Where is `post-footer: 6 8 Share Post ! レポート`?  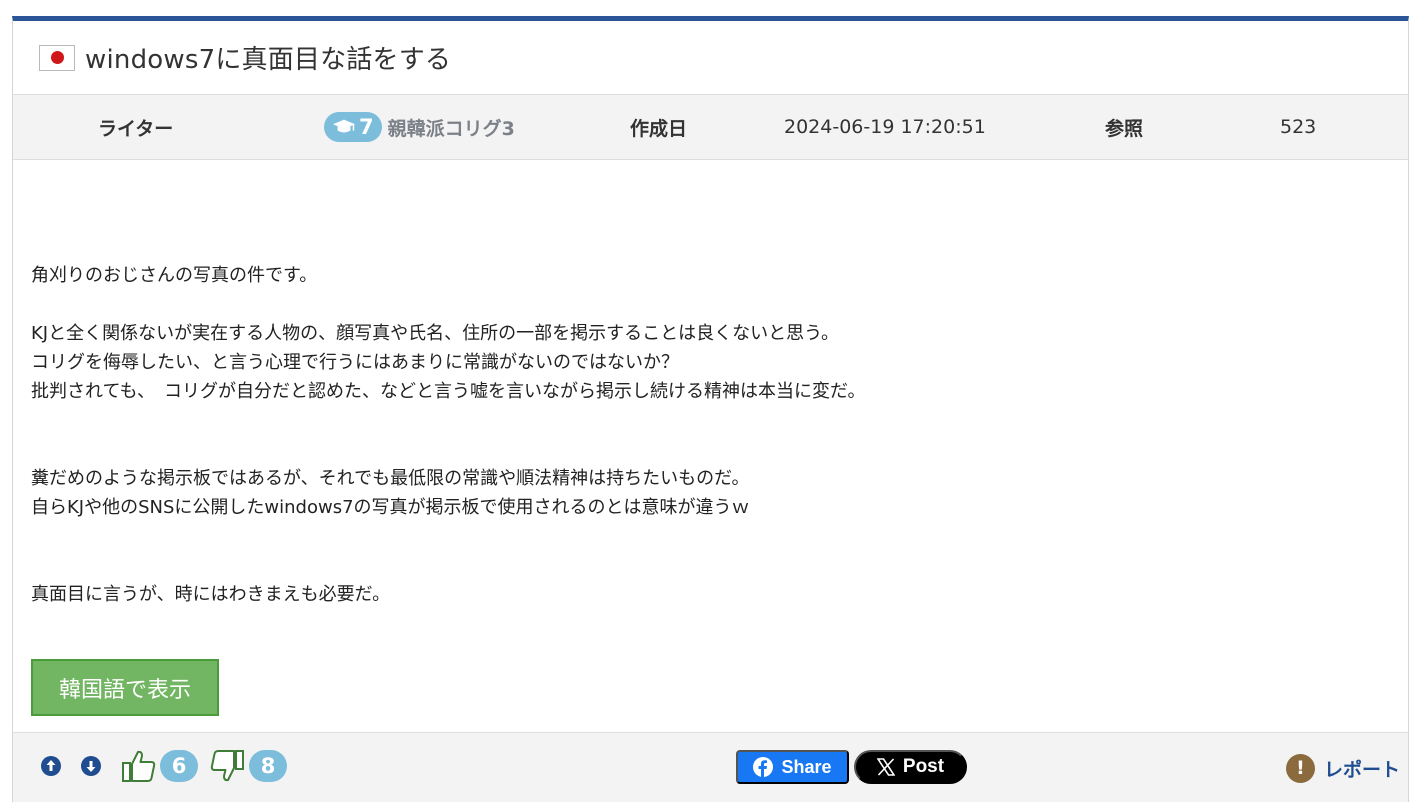 post-footer: 6 8 Share Post ! レポート is located at coordinates (710, 767).